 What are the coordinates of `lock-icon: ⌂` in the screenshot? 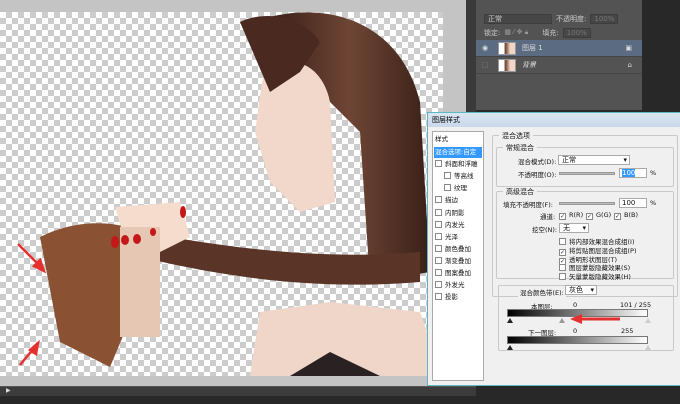 It's located at (629, 65).